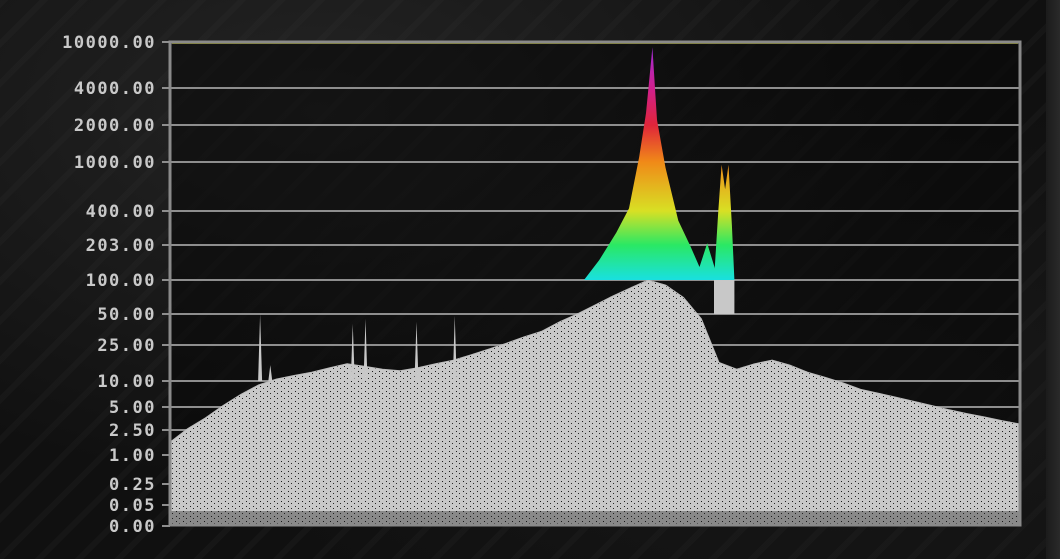 The image size is (1060, 559). What do you see at coordinates (115, 89) in the screenshot?
I see `y-tick-label: 4000.00` at bounding box center [115, 89].